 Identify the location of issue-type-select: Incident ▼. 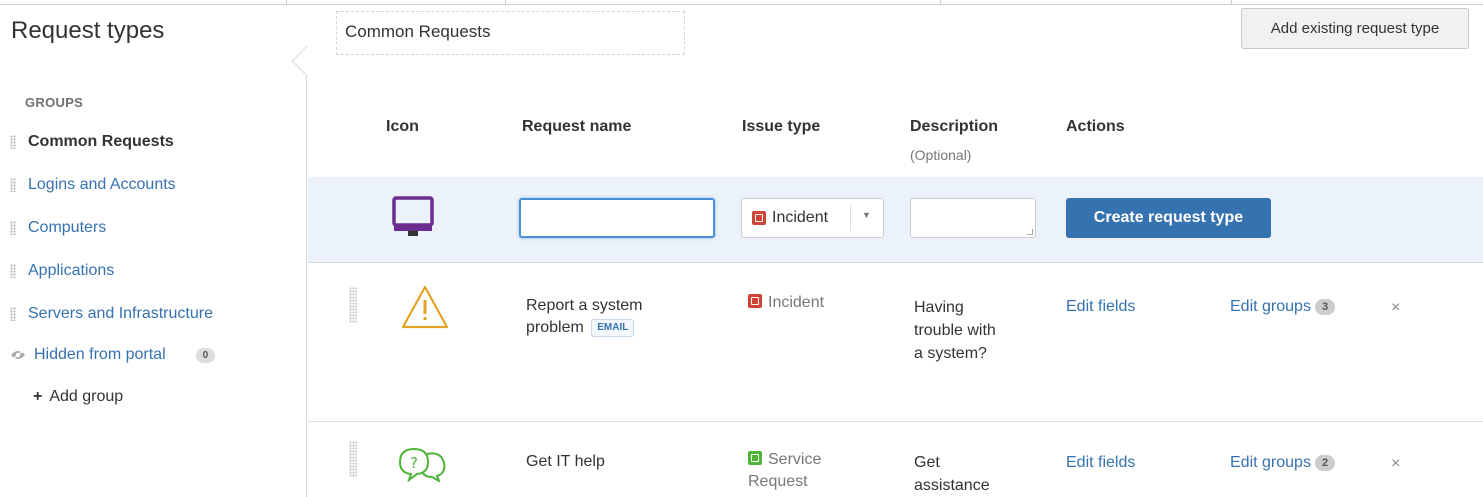
(812, 218).